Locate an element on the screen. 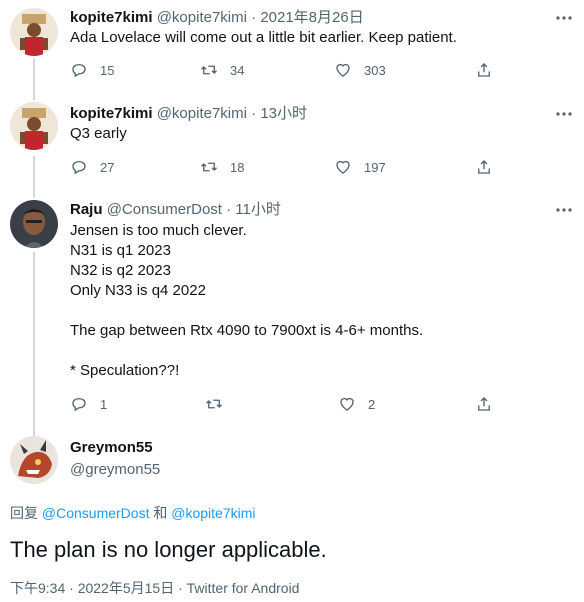  reply-count: 1 is located at coordinates (104, 404).